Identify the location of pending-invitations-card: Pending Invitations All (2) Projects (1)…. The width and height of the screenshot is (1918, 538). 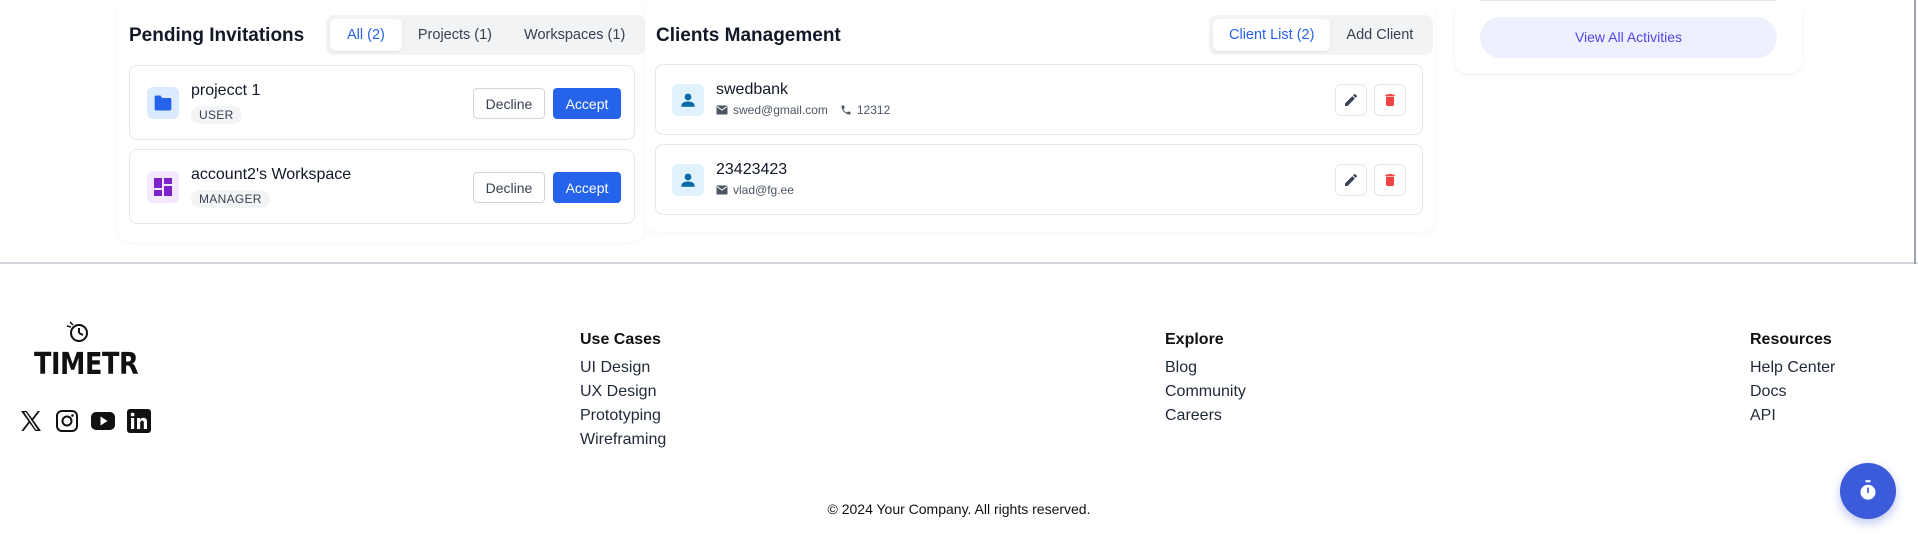
(382, 121).